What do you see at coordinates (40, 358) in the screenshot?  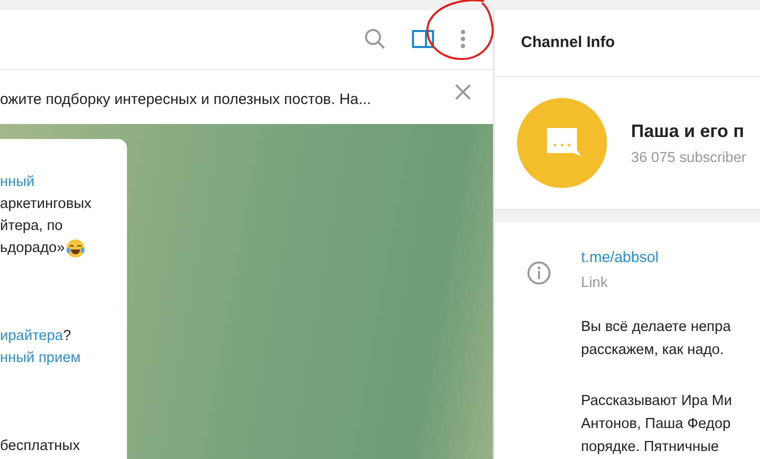 I see `message-link: нный прием` at bounding box center [40, 358].